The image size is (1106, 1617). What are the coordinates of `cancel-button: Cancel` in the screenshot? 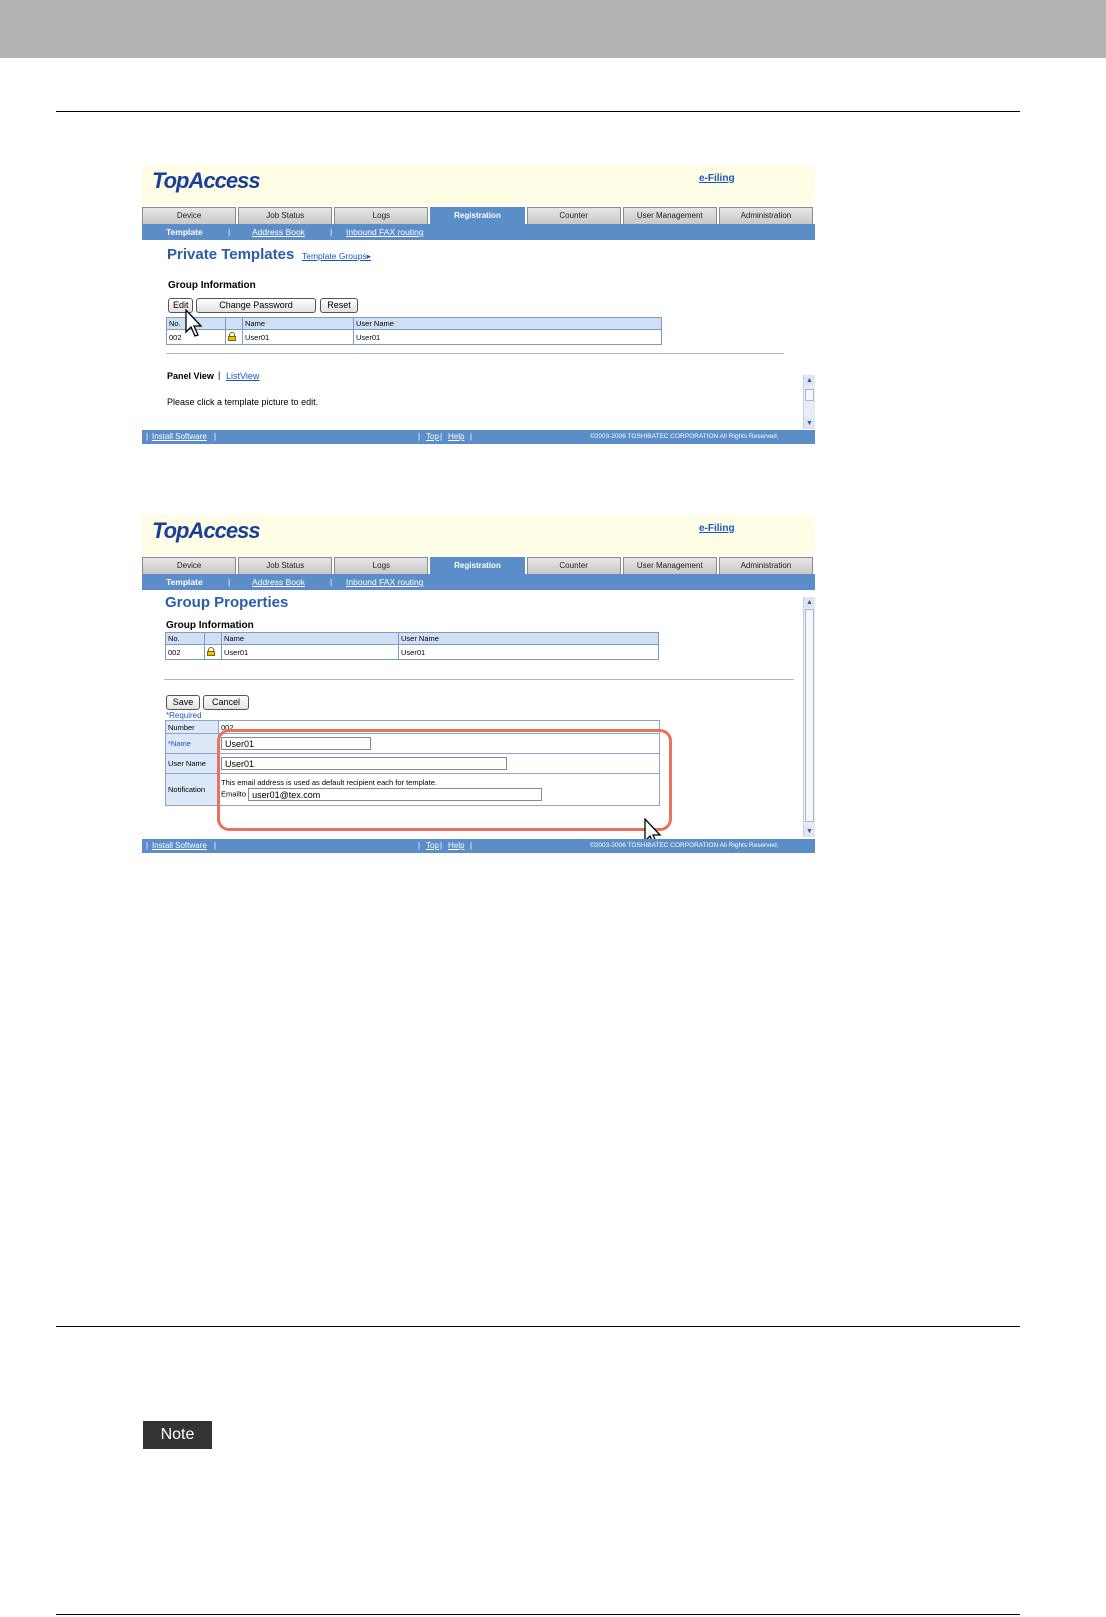 It's located at (226, 702).